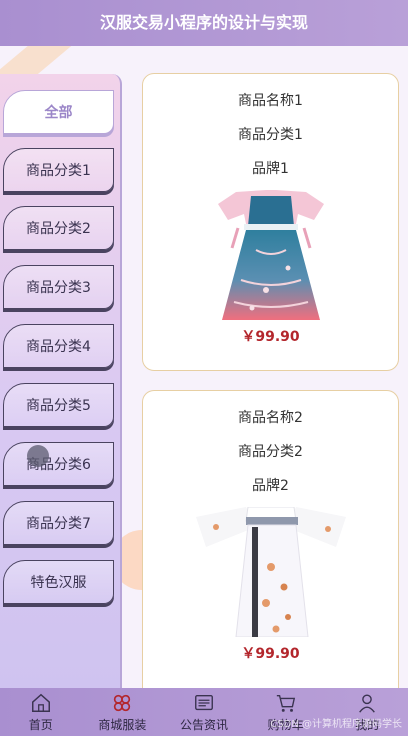  What do you see at coordinates (123, 712) in the screenshot?
I see `tab-clothing-store: 商城服装` at bounding box center [123, 712].